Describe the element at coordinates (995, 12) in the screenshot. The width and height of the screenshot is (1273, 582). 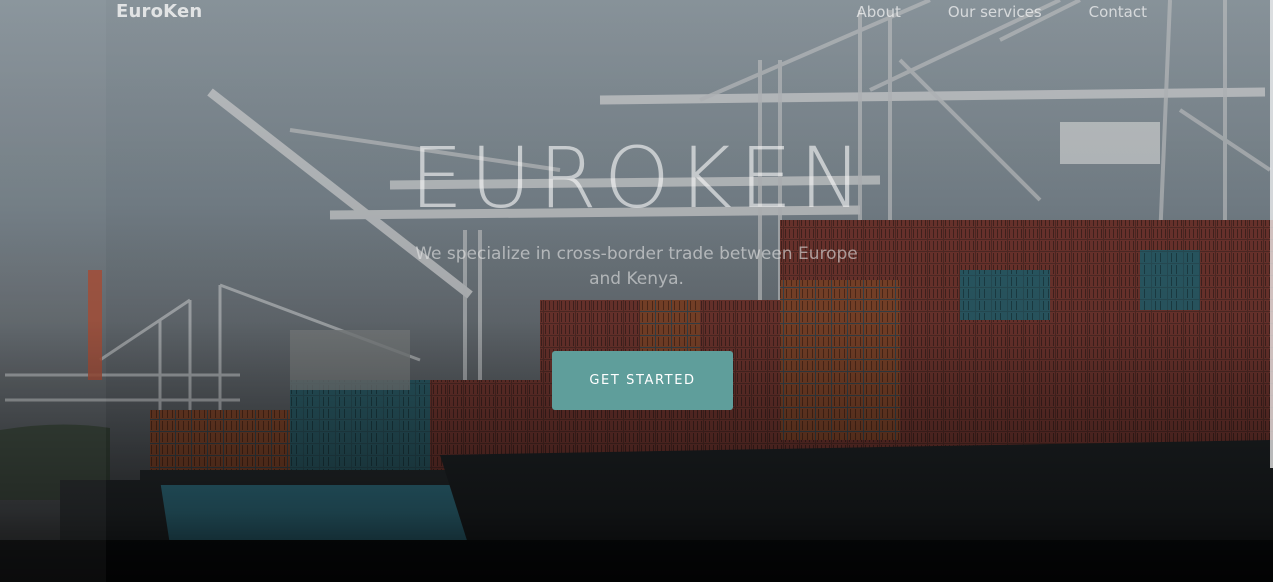
I see `nav-link-our-services: Our services` at that location.